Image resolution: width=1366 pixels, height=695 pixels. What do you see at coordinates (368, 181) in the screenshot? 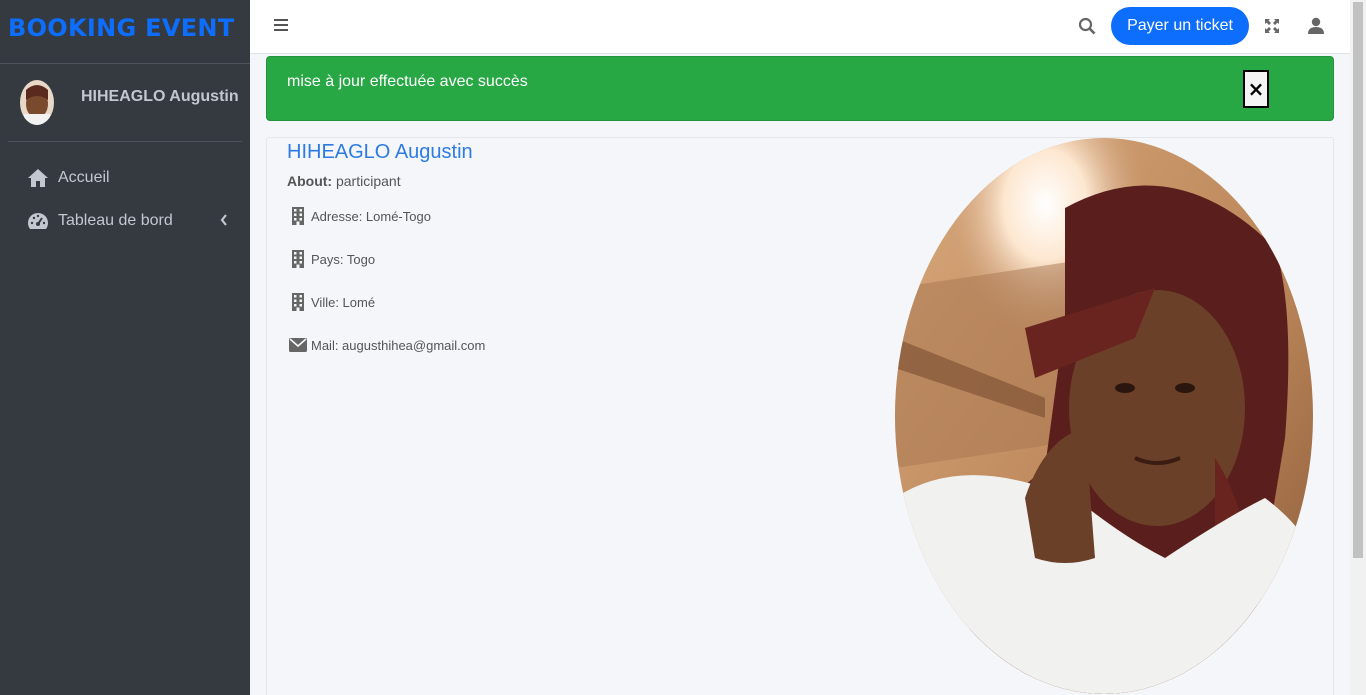
I see `about-value: participant` at bounding box center [368, 181].